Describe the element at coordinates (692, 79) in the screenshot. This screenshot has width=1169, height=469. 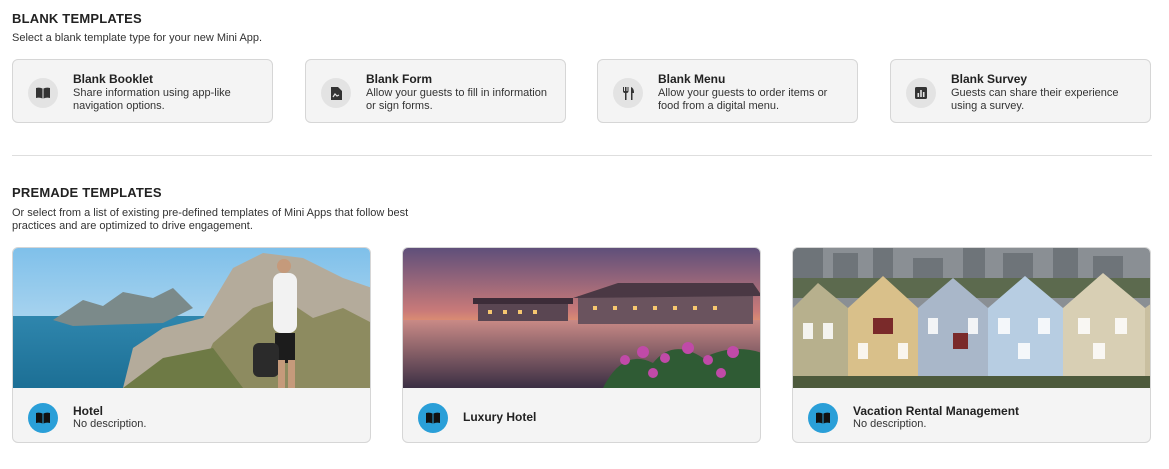
I see `card-title: Blank Menu` at that location.